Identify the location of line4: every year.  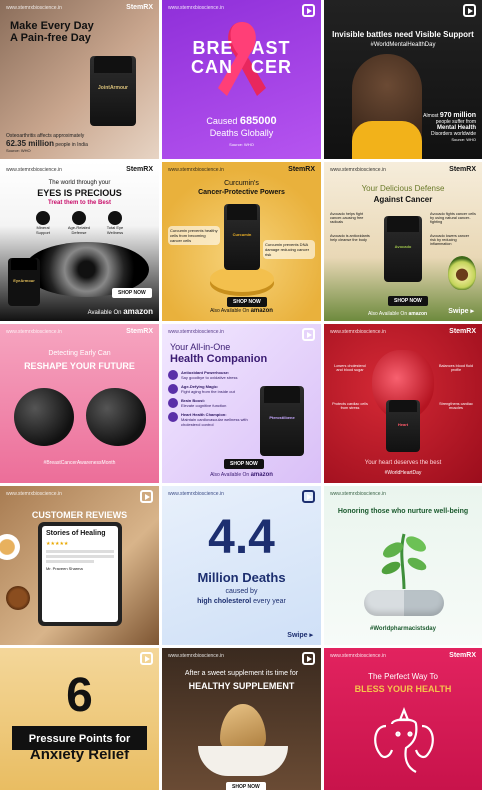
(269, 601).